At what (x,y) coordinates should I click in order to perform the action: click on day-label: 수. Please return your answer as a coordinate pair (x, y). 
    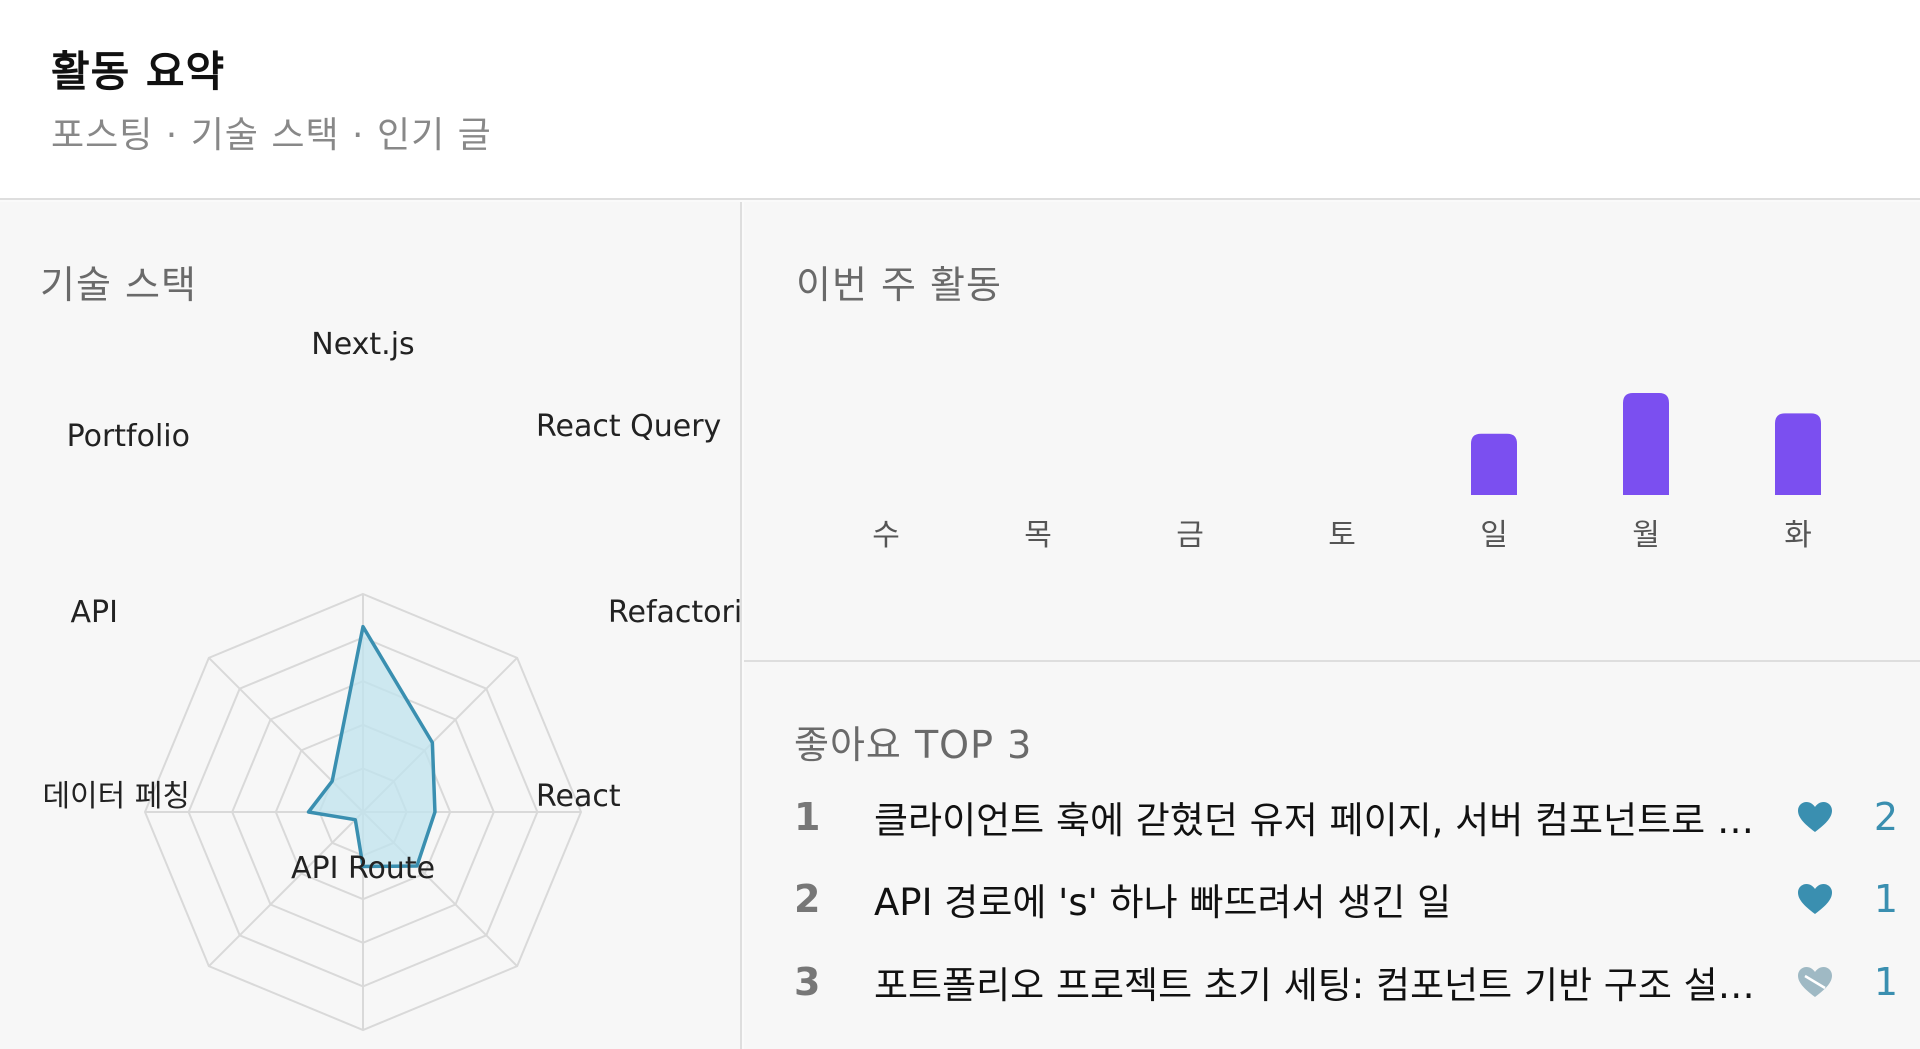
    Looking at the image, I should click on (886, 535).